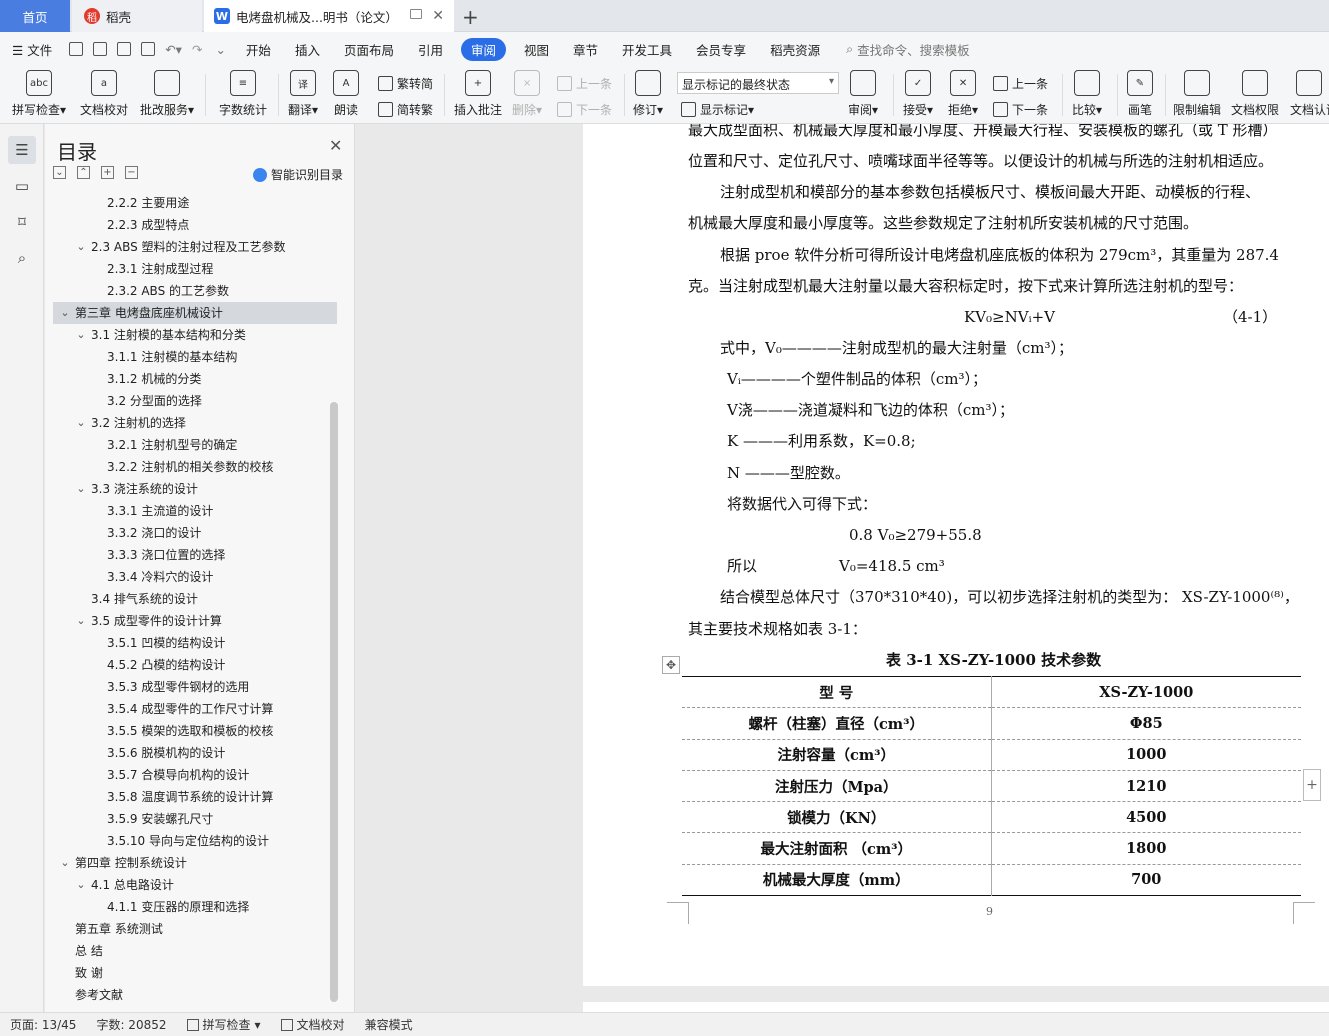  What do you see at coordinates (334, 702) in the screenshot?
I see `toc-scrollbar` at bounding box center [334, 702].